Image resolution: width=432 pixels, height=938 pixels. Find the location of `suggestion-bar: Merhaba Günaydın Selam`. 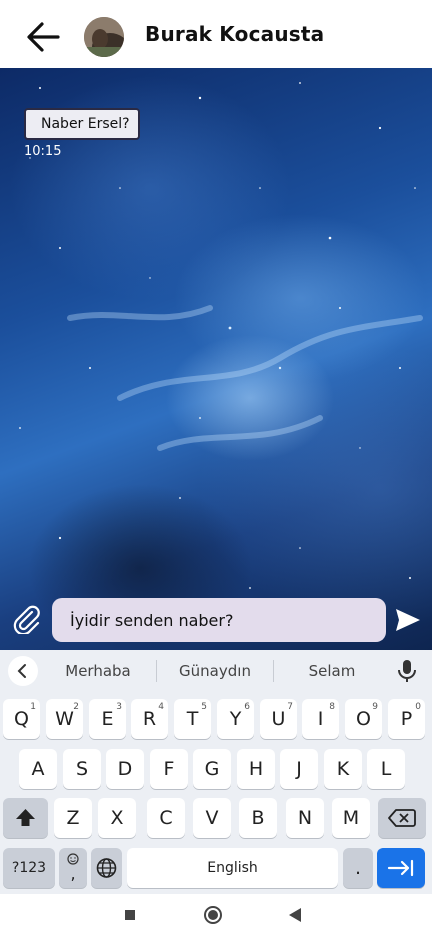

suggestion-bar: Merhaba Günaydın Selam is located at coordinates (216, 671).